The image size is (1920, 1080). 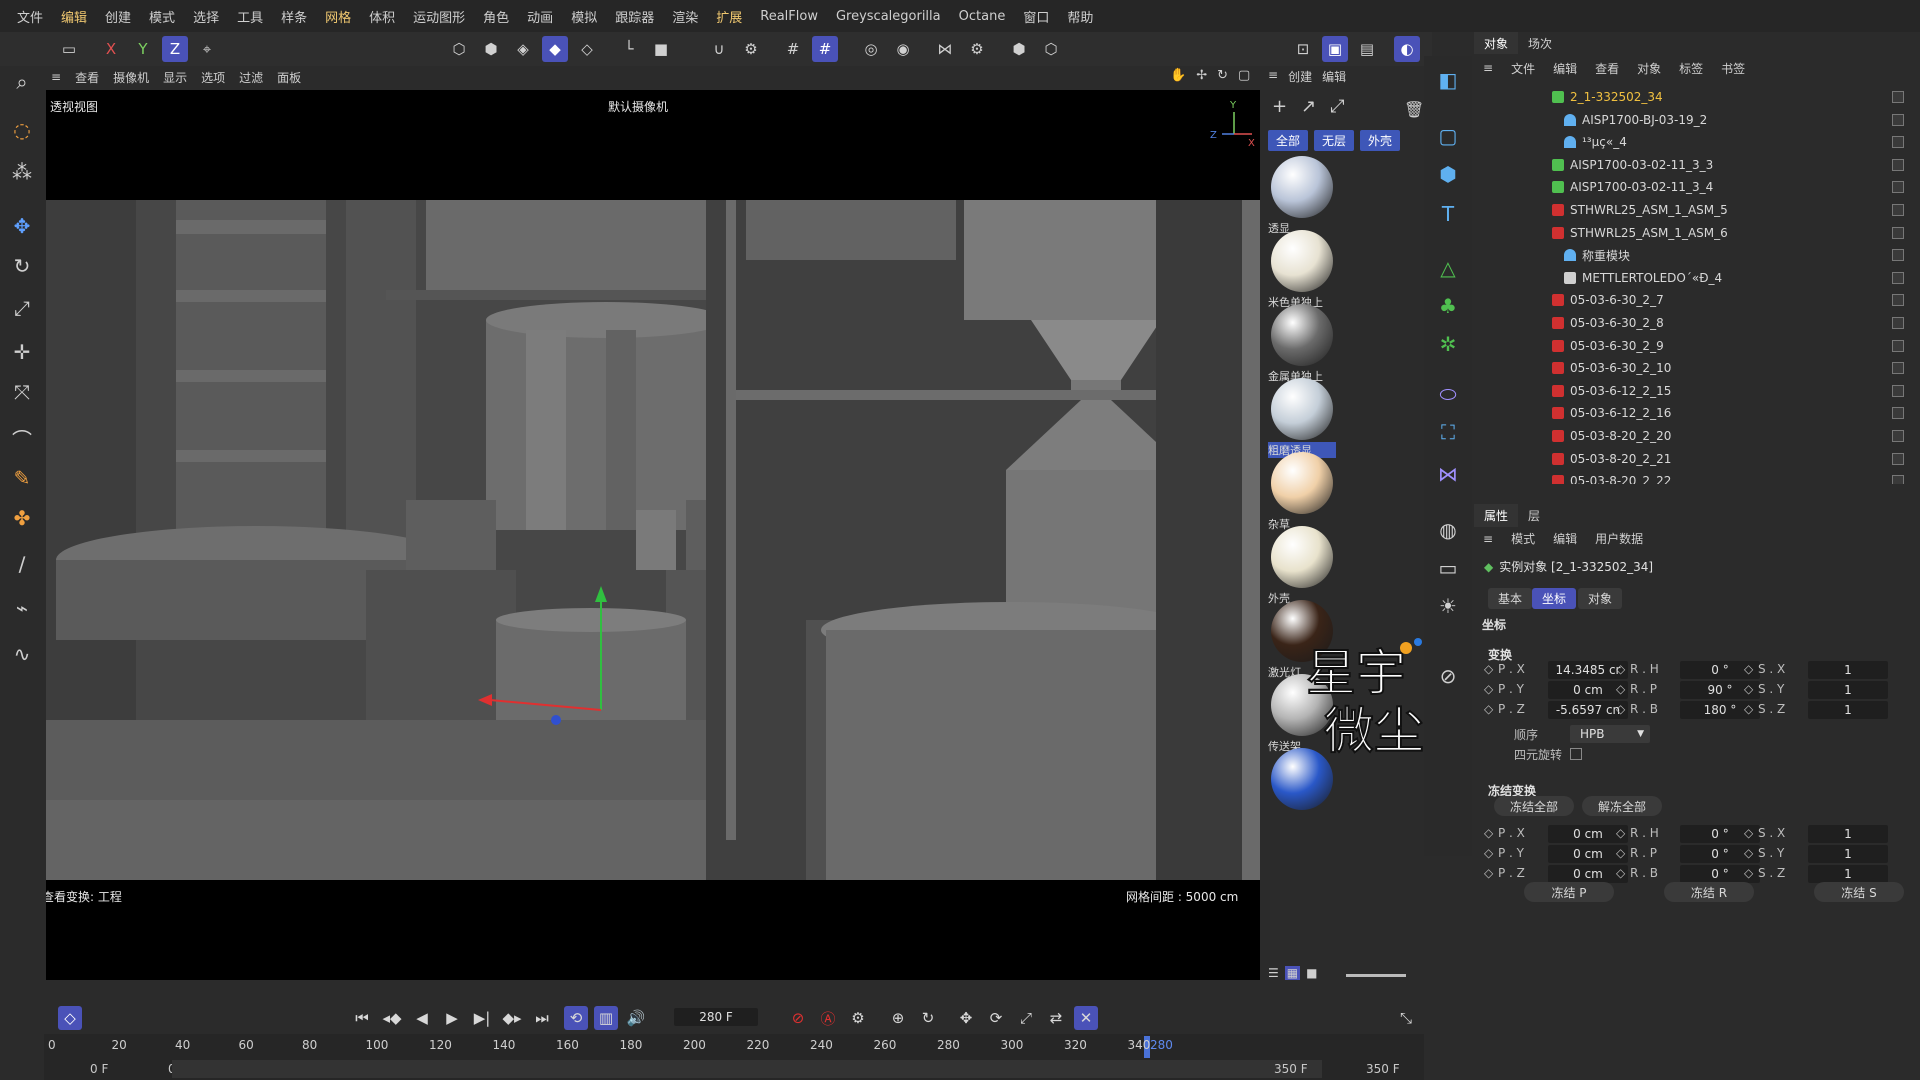 I want to click on object-row: 05-03-6-30_2_9, so click(x=1696, y=346).